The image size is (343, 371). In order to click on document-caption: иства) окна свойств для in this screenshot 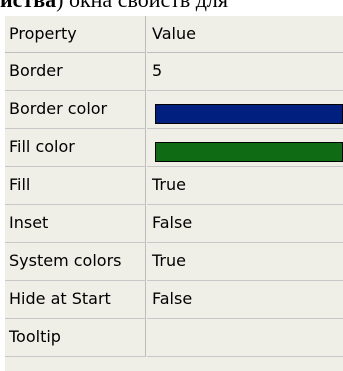, I will do `click(171, 6)`.